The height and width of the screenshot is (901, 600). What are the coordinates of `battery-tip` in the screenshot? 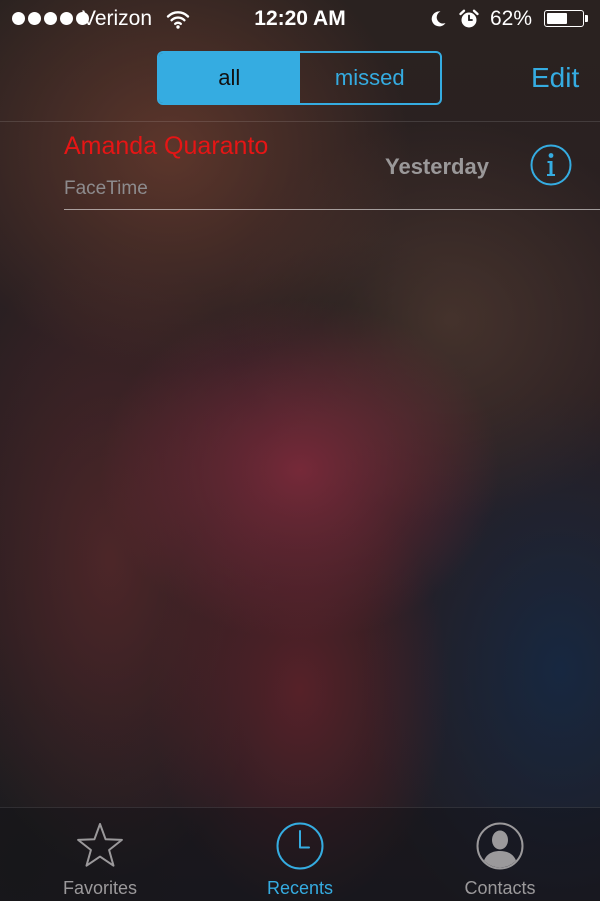 It's located at (586, 18).